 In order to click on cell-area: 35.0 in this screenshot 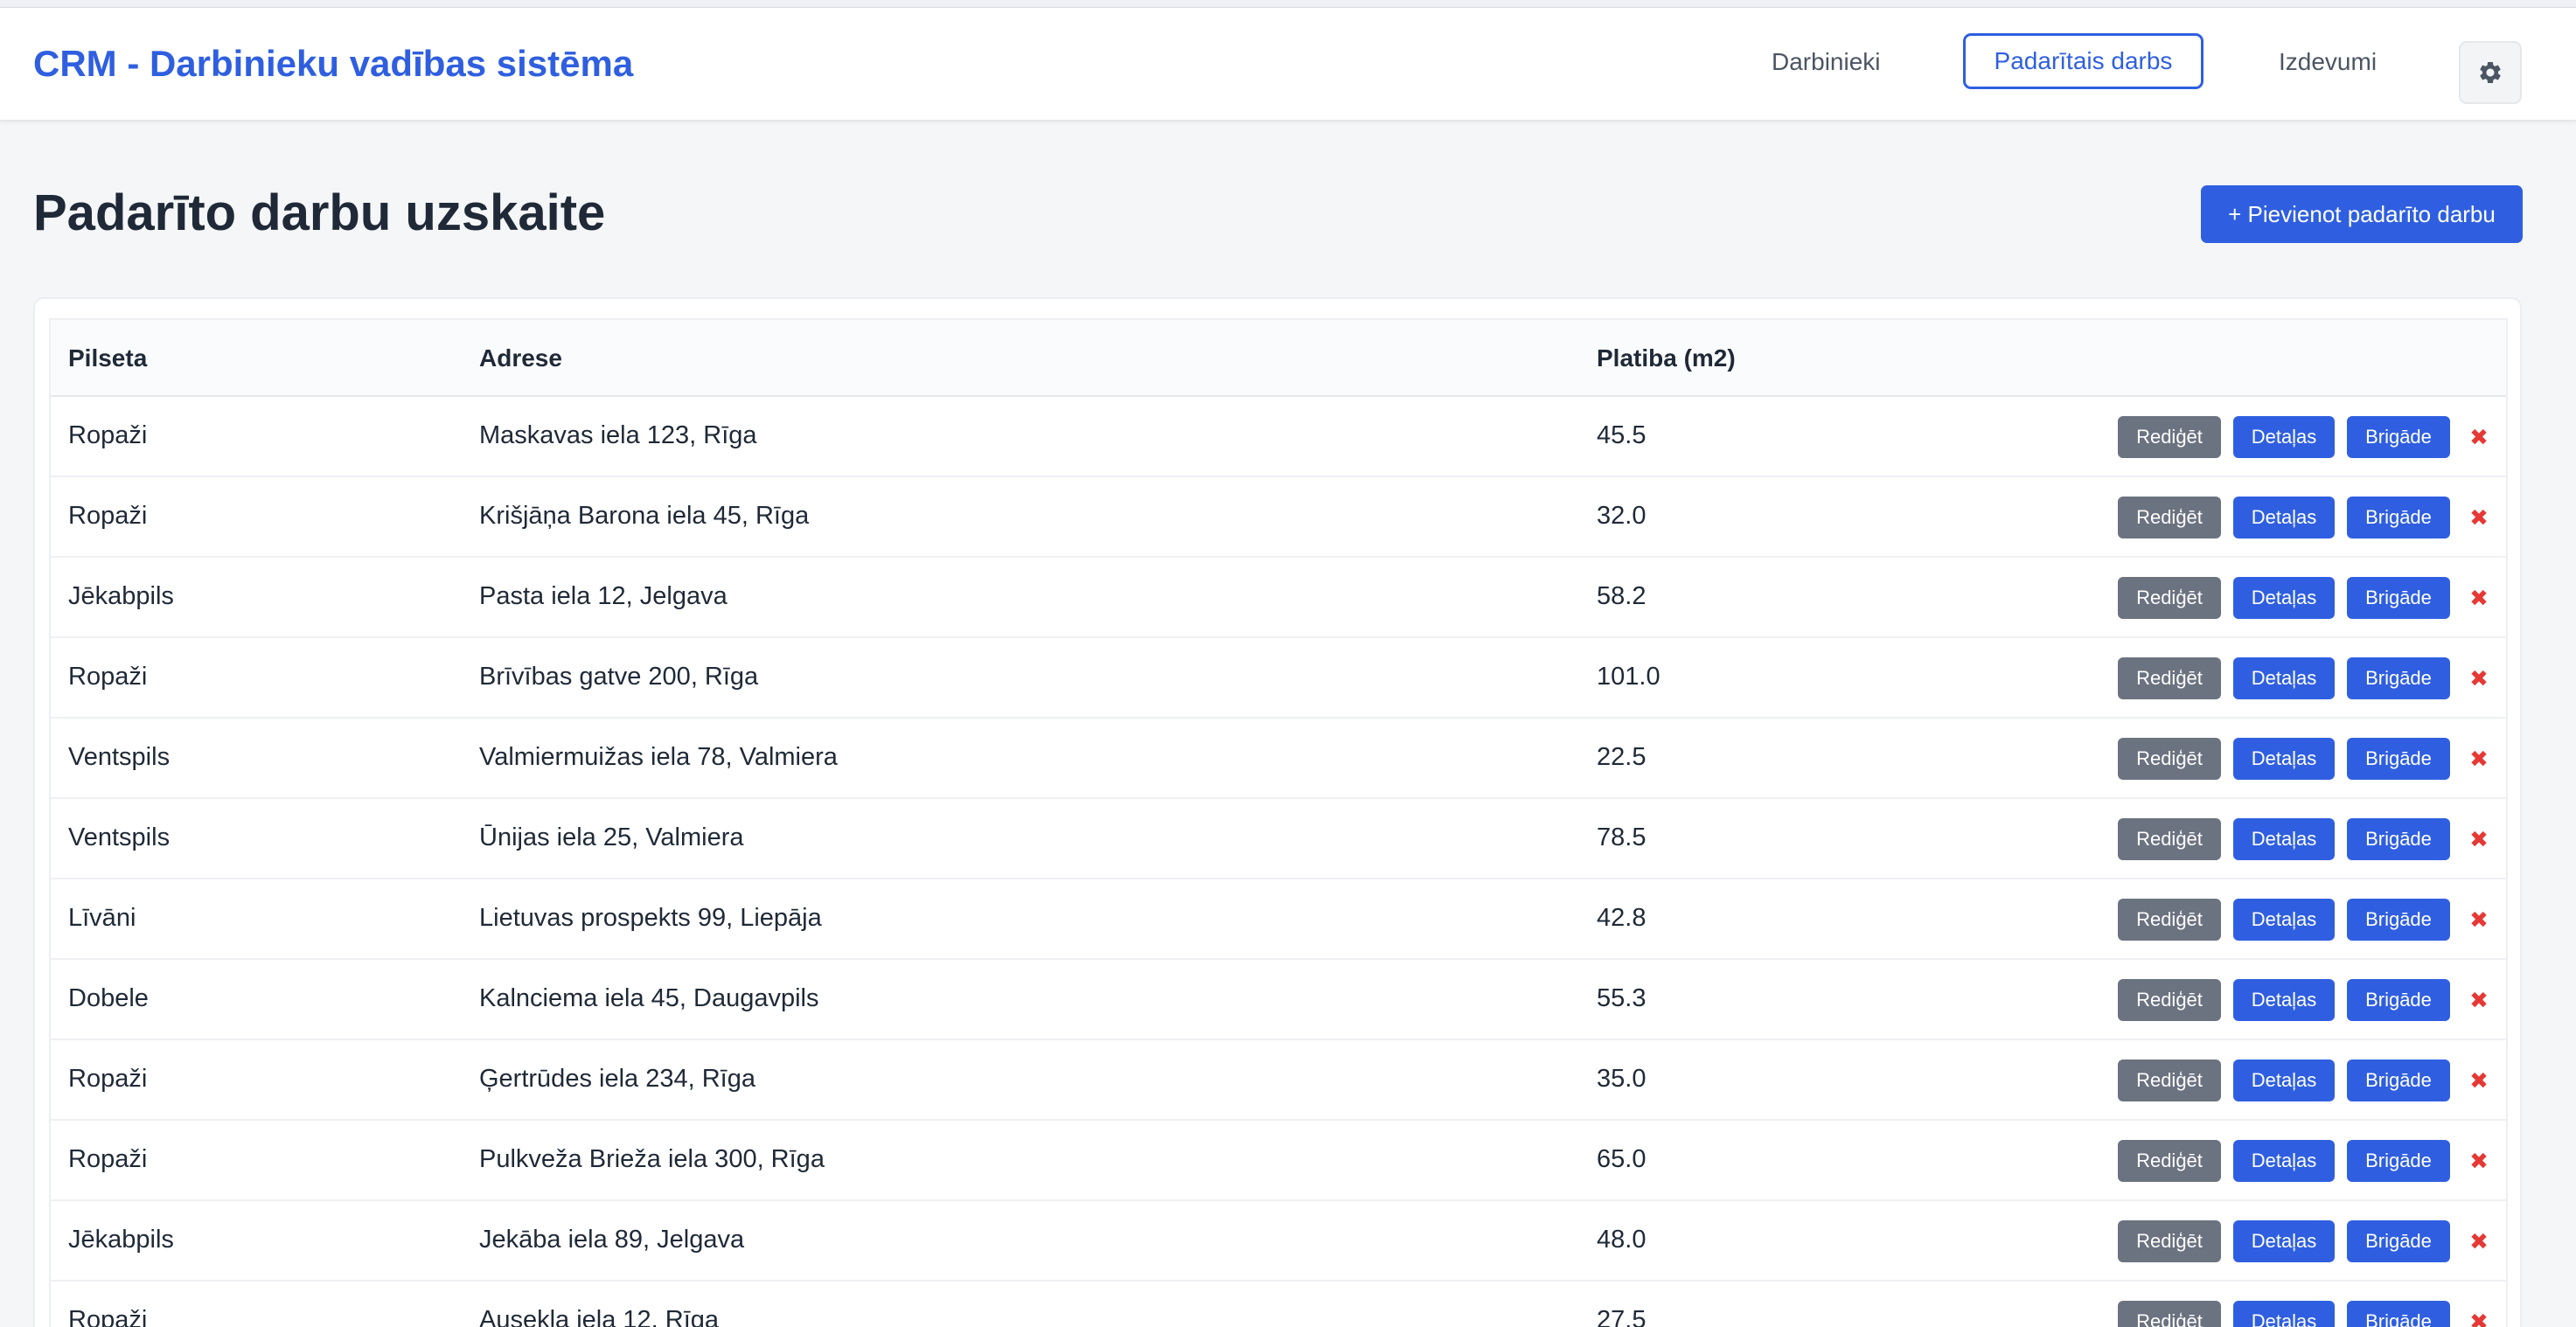, I will do `click(1622, 1079)`.